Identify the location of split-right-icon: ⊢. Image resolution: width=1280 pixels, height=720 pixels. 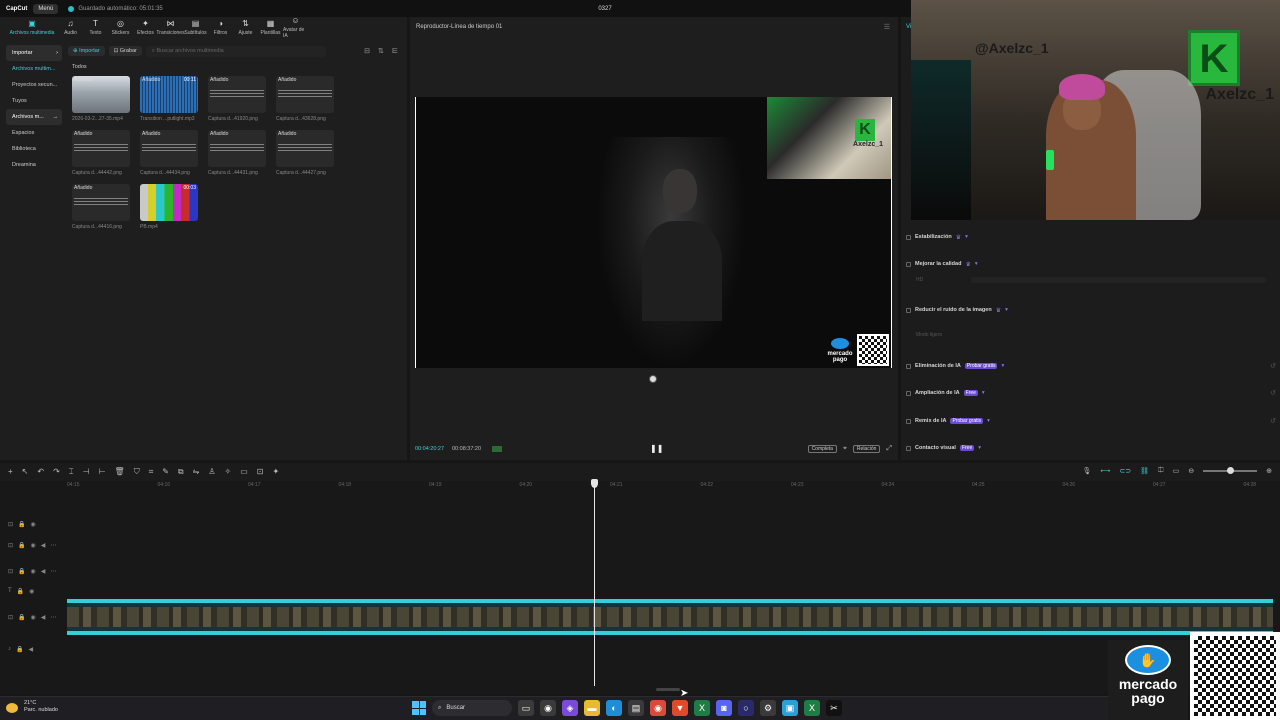
(102, 472).